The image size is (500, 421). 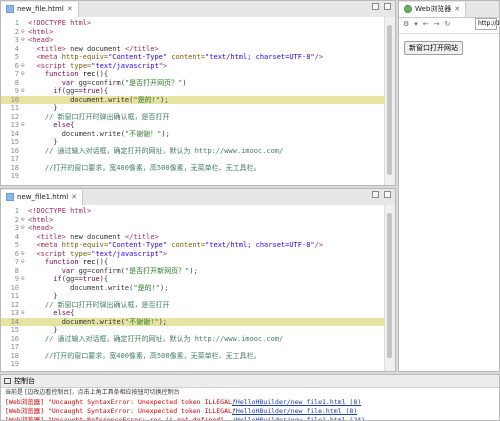 What do you see at coordinates (16, 74) in the screenshot?
I see `line-number: 7` at bounding box center [16, 74].